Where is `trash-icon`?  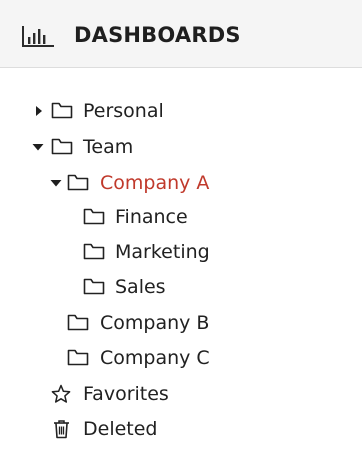 trash-icon is located at coordinates (61, 429).